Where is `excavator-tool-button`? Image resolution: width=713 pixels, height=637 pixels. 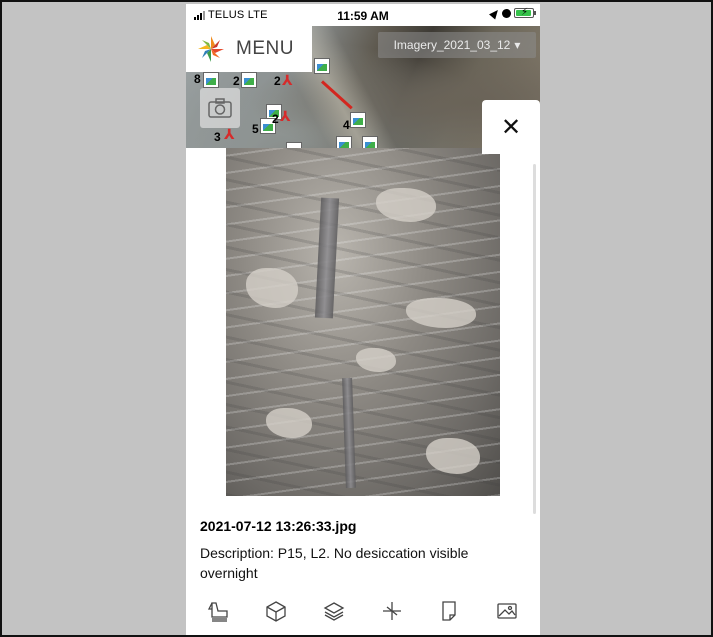 excavator-tool-button is located at coordinates (219, 611).